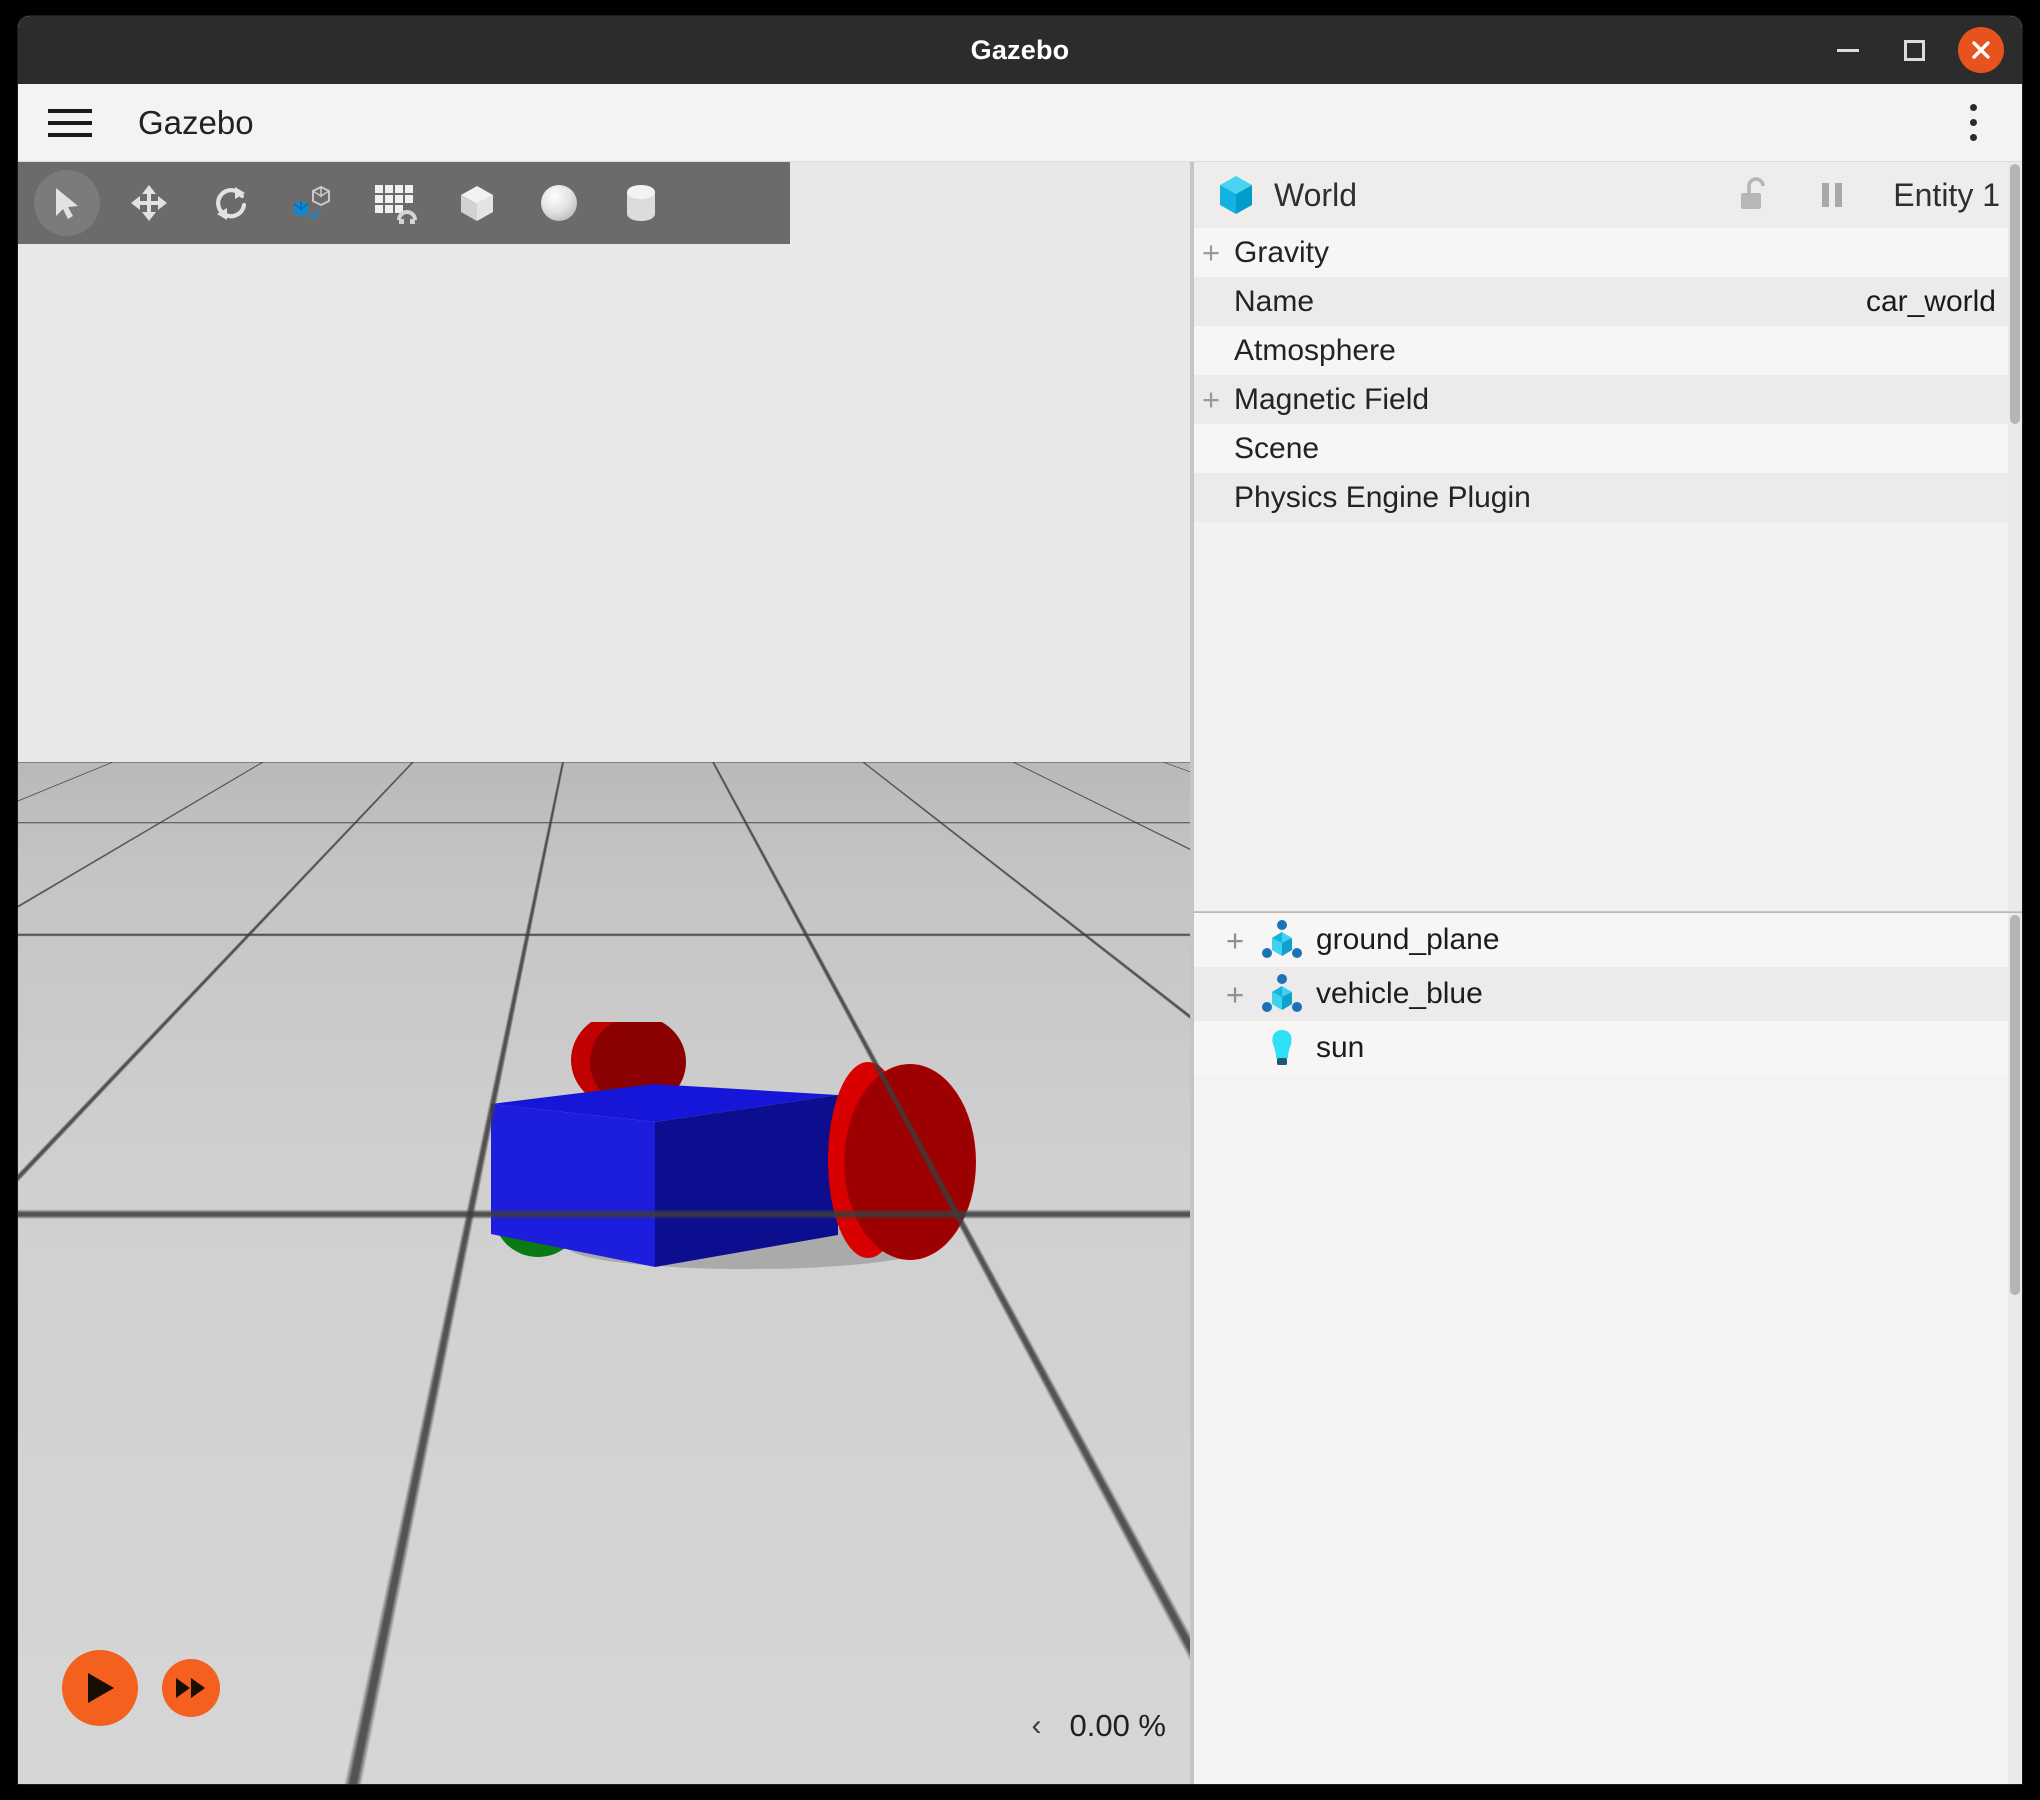  Describe the element at coordinates (1608, 940) in the screenshot. I see `list-item: + ground_plane` at that location.